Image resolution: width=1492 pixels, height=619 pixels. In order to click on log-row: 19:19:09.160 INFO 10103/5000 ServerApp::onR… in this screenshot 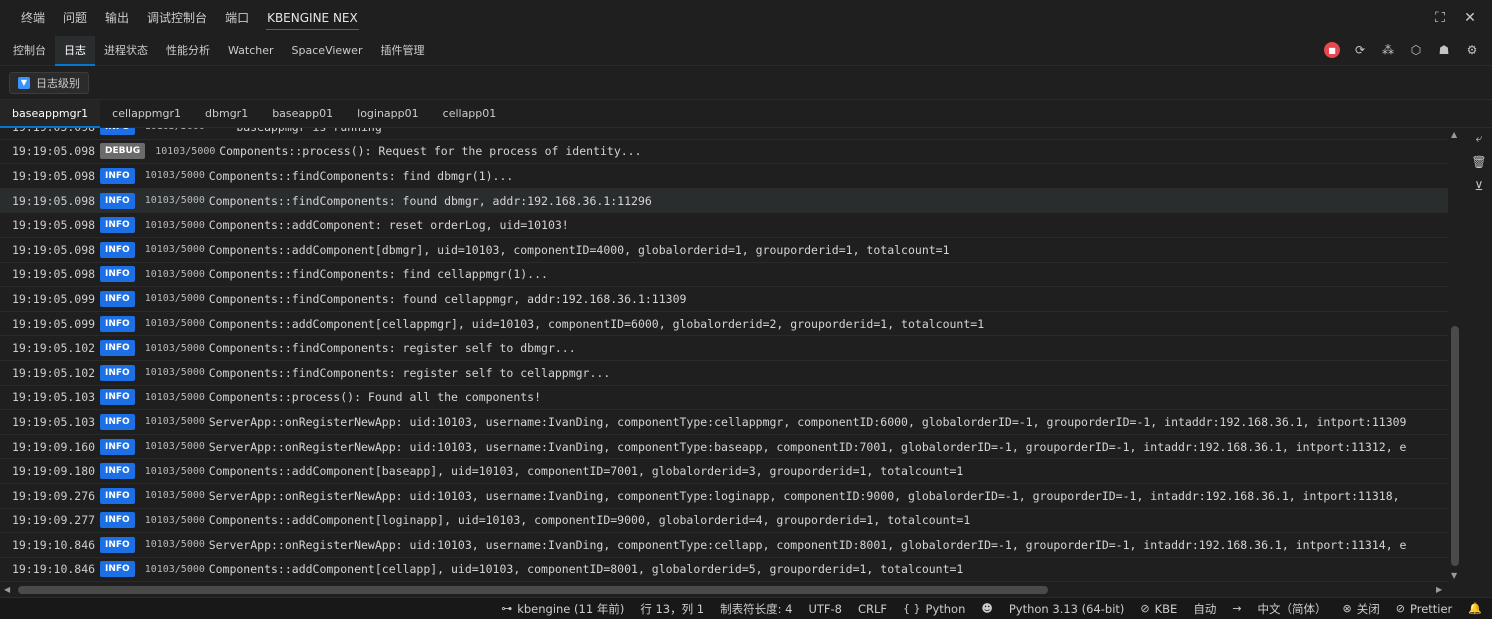, I will do `click(724, 447)`.